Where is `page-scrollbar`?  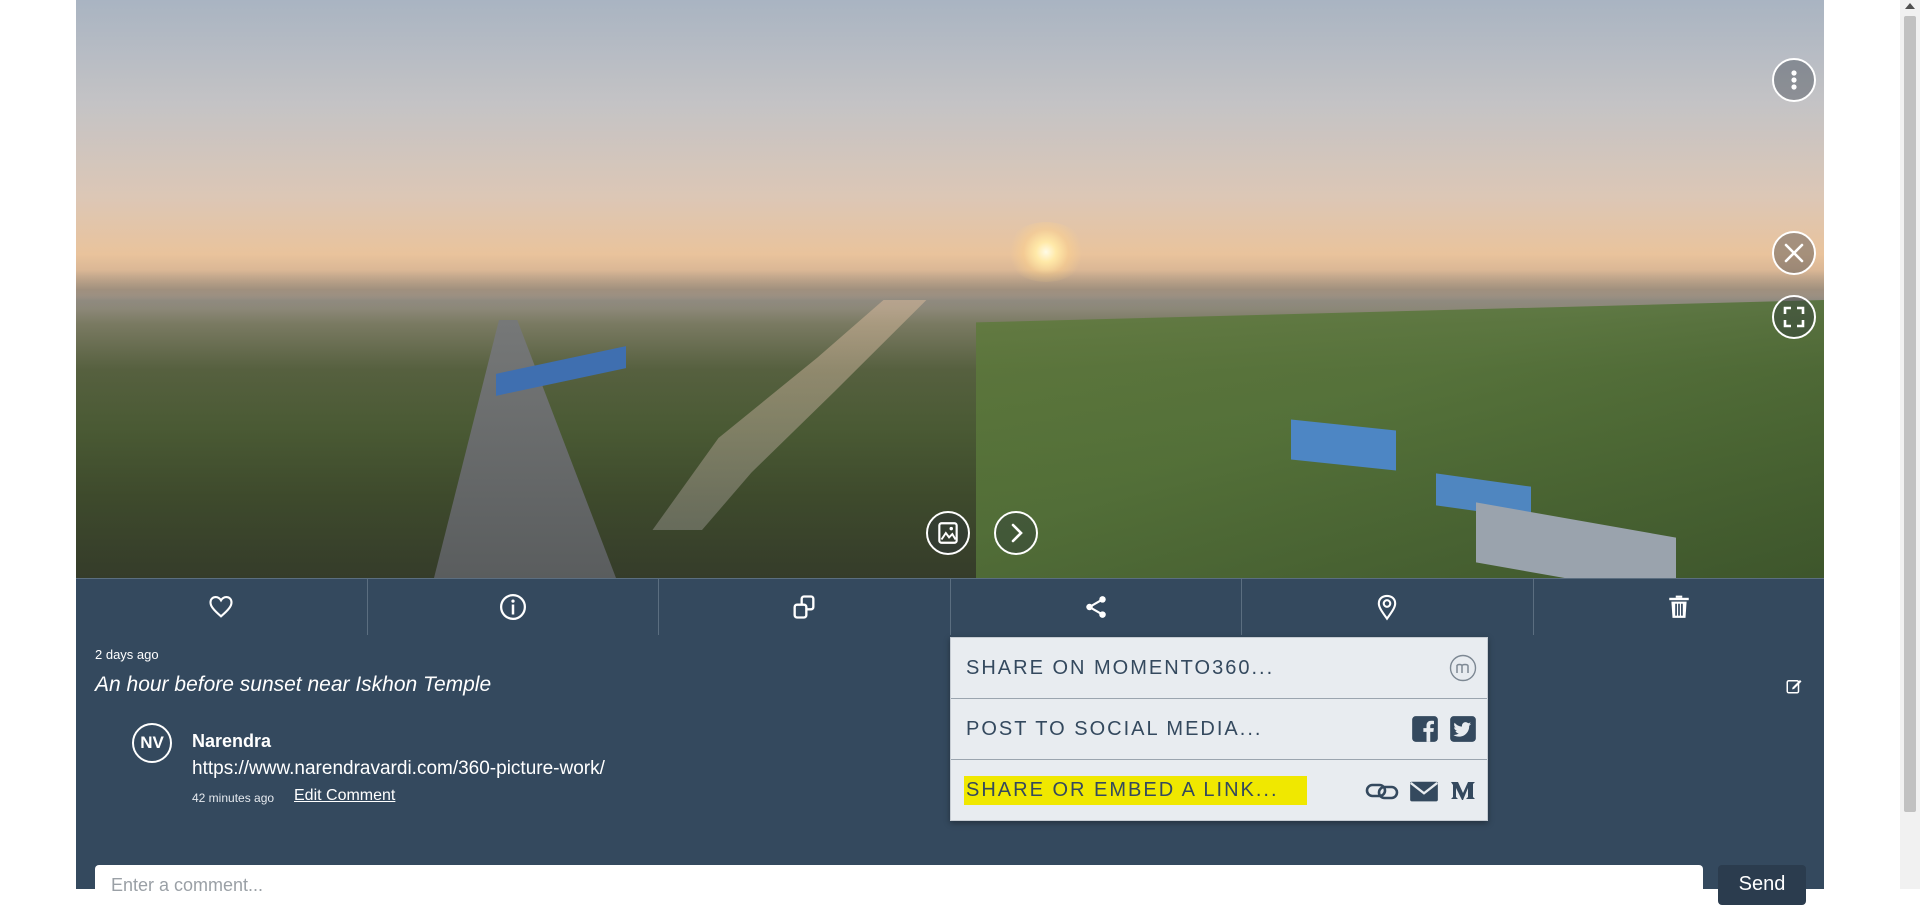
page-scrollbar is located at coordinates (1910, 444).